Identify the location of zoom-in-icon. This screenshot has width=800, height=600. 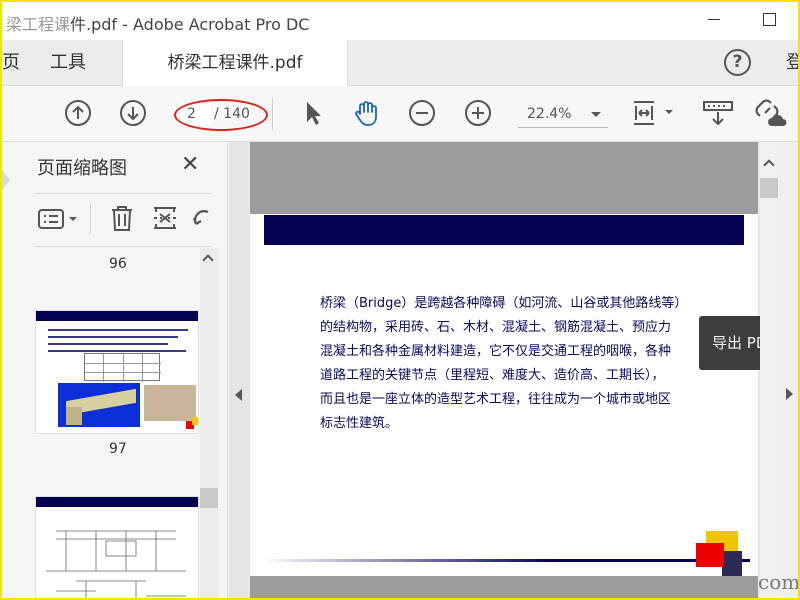
(478, 113).